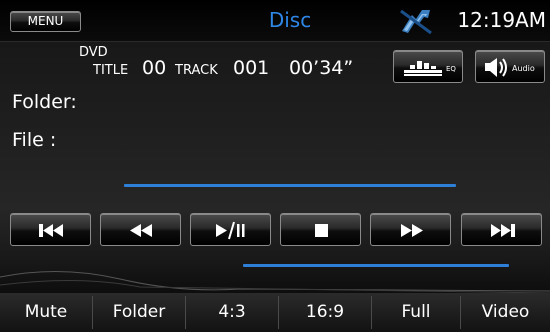 The height and width of the screenshot is (332, 550). Describe the element at coordinates (325, 312) in the screenshot. I see `aspect-16-9-button: 16:9` at that location.